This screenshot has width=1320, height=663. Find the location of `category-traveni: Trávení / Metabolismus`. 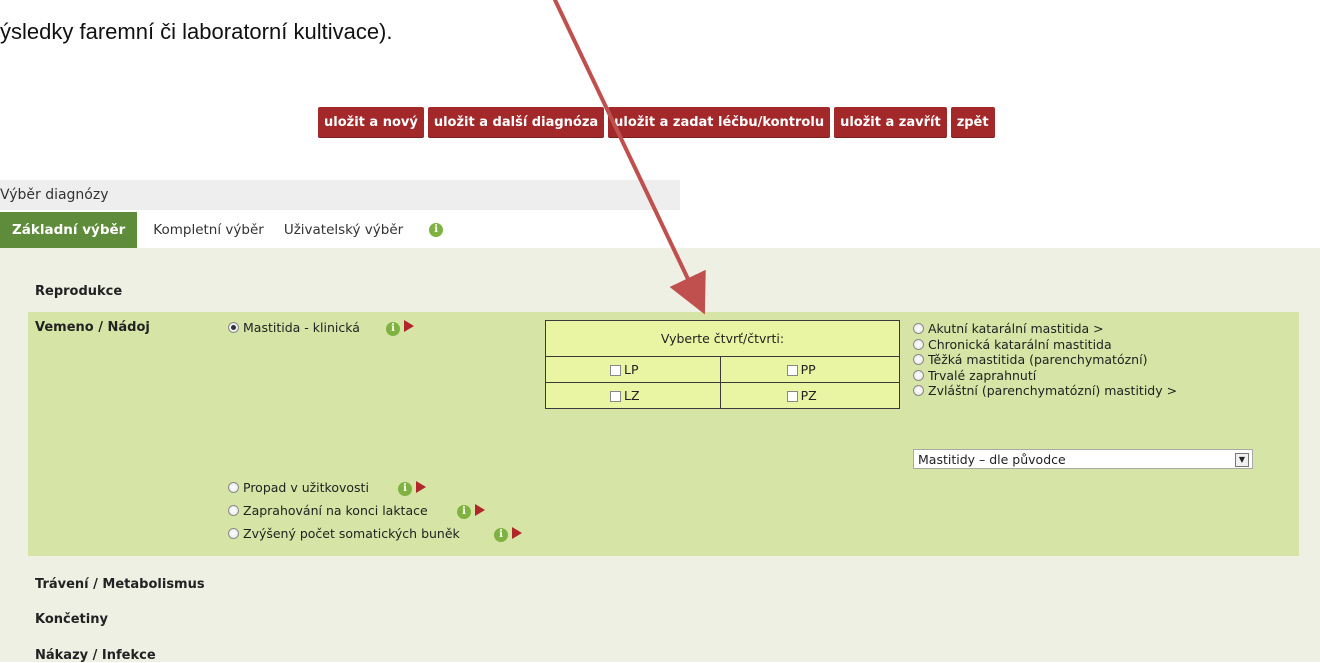

category-traveni: Trávení / Metabolismus is located at coordinates (120, 584).